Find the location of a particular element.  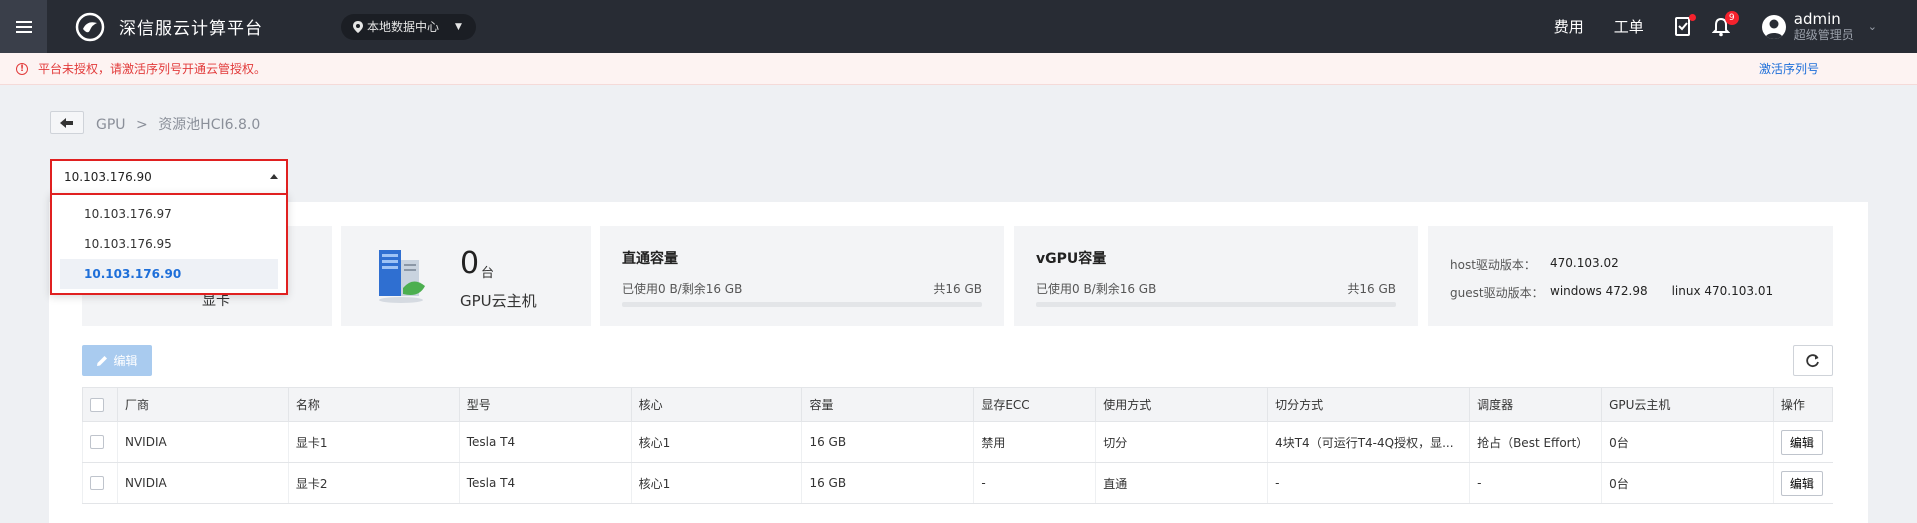

header-checkbox-cell is located at coordinates (100, 404).